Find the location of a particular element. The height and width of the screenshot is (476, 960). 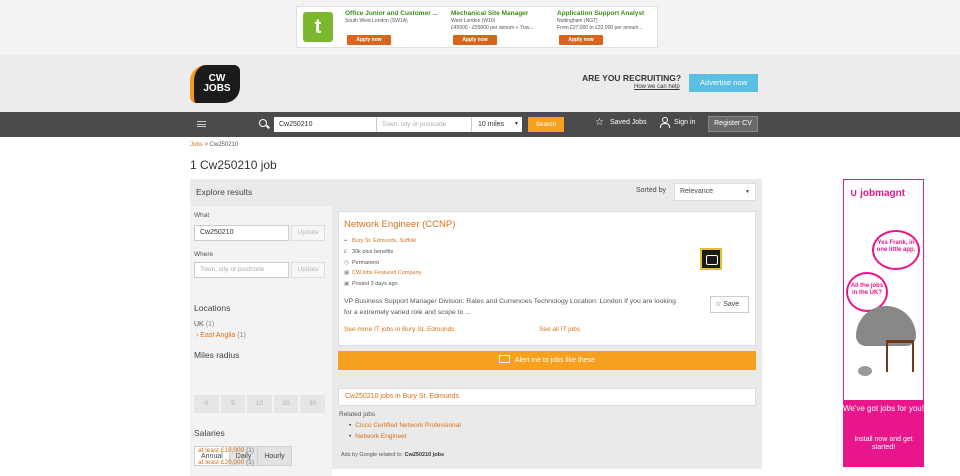

what-update-button: Update is located at coordinates (308, 233).